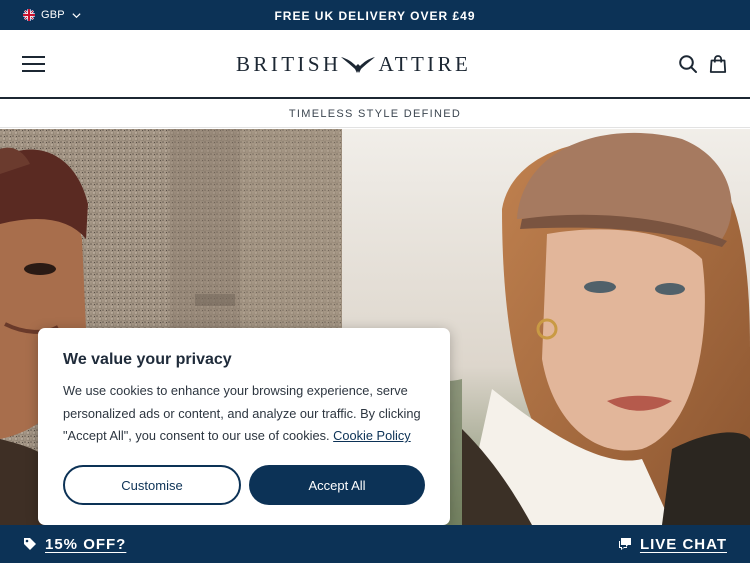 This screenshot has height=563, width=750. What do you see at coordinates (33, 57) in the screenshot?
I see `hamburger-menu-icon` at bounding box center [33, 57].